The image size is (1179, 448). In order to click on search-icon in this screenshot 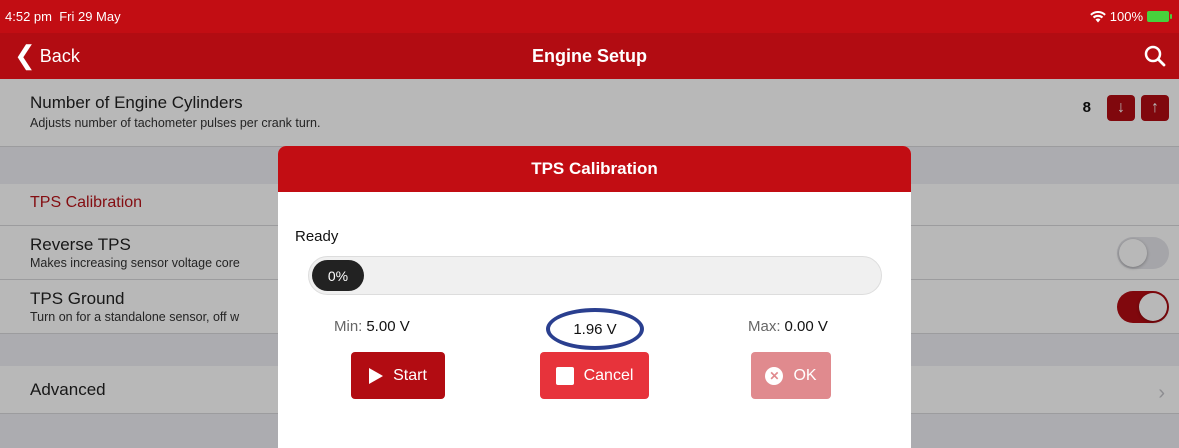, I will do `click(1155, 56)`.